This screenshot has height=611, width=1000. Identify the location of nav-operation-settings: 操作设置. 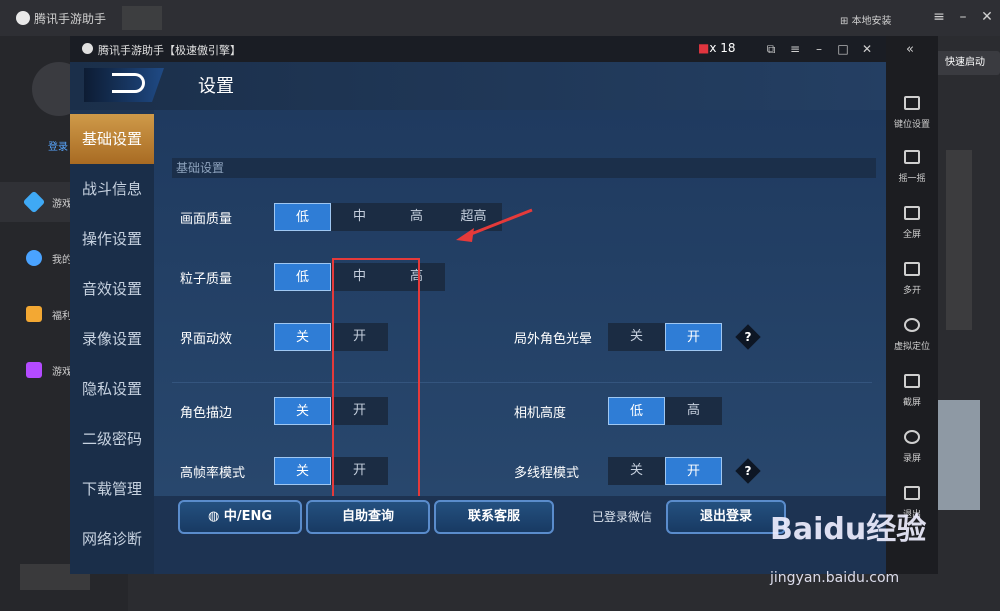
(112, 239).